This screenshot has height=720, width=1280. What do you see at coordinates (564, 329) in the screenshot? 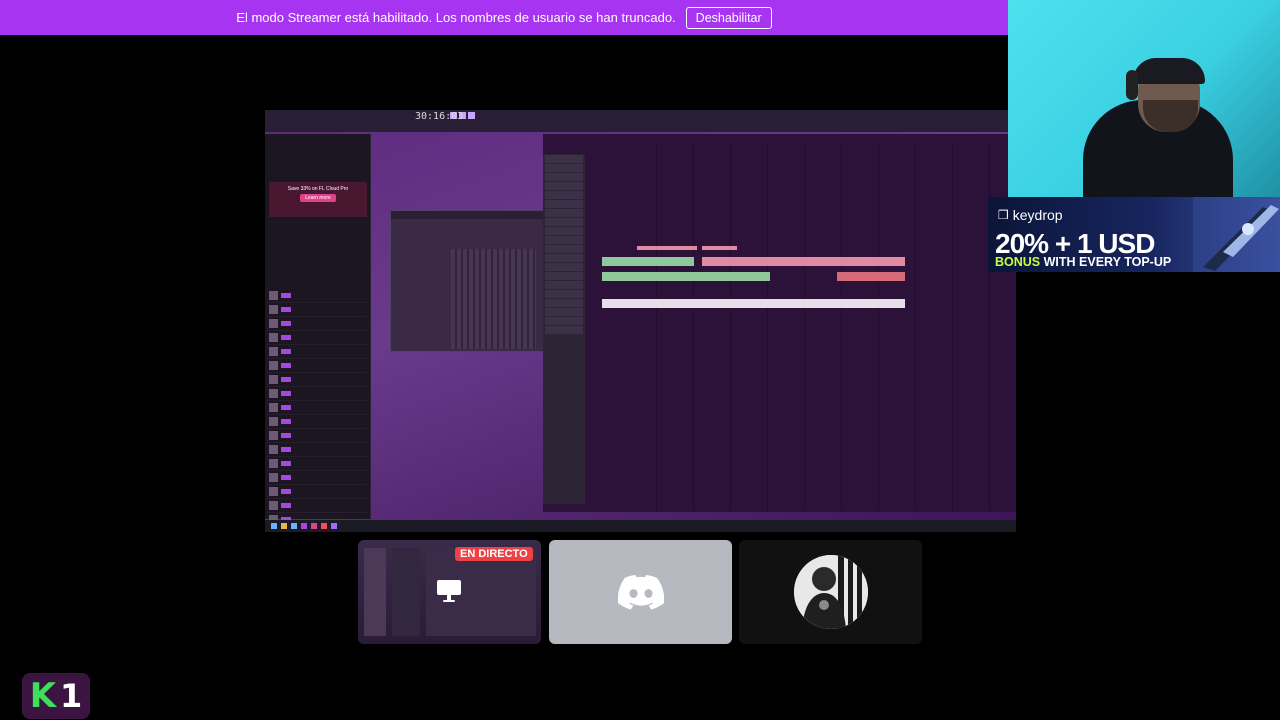
I see `playlist-track-list` at bounding box center [564, 329].